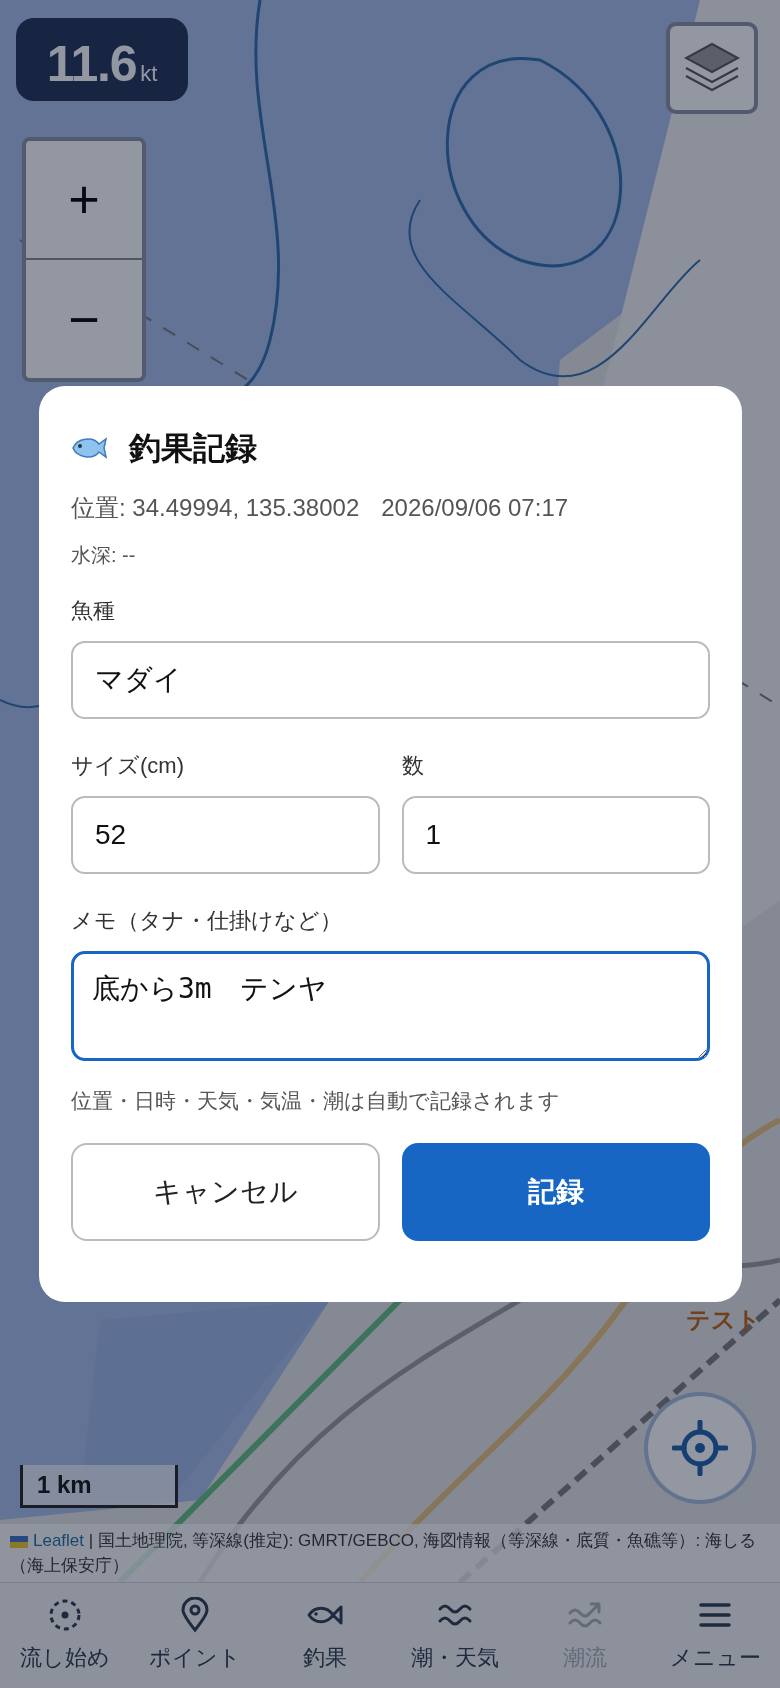 The height and width of the screenshot is (1688, 780). What do you see at coordinates (412, 766) in the screenshot?
I see `field-label: 数` at bounding box center [412, 766].